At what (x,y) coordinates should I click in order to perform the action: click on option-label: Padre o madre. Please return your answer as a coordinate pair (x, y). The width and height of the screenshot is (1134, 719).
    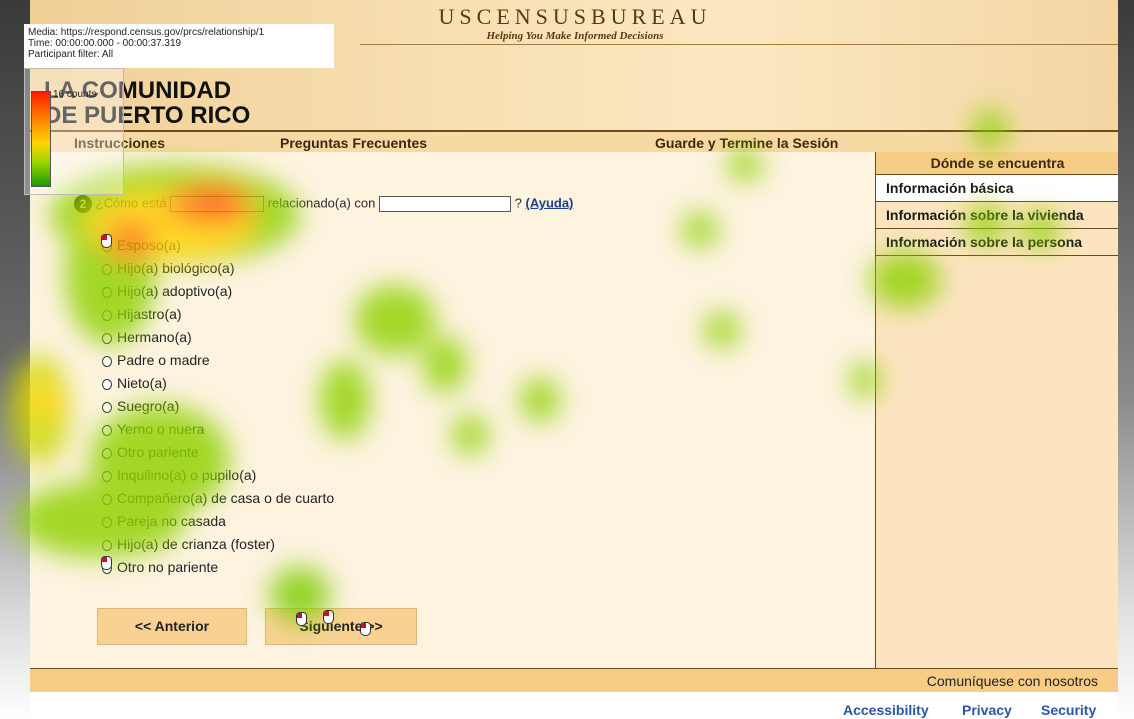
    Looking at the image, I should click on (163, 360).